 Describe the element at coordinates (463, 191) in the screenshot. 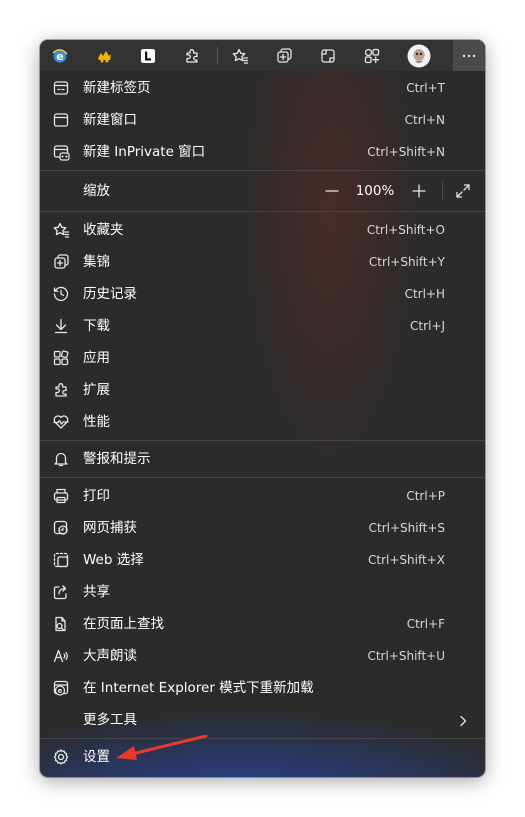

I see `fullscreen-expand-icon` at that location.